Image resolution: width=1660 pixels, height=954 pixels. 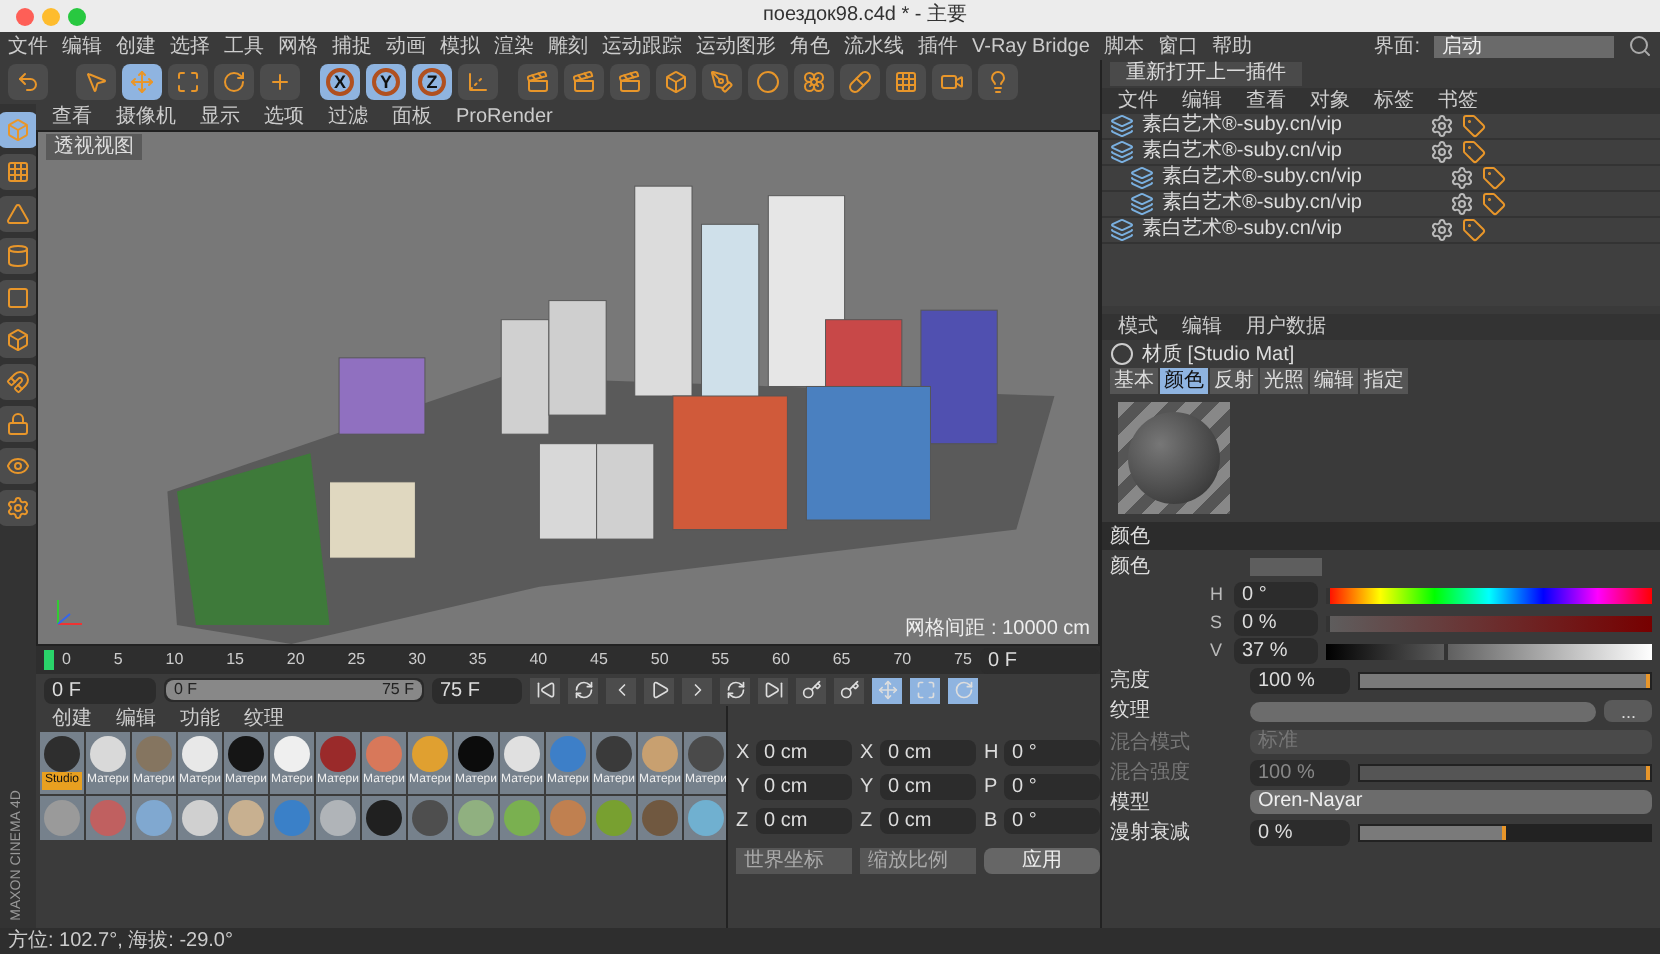 I want to click on magnet-button, so click(x=18, y=382).